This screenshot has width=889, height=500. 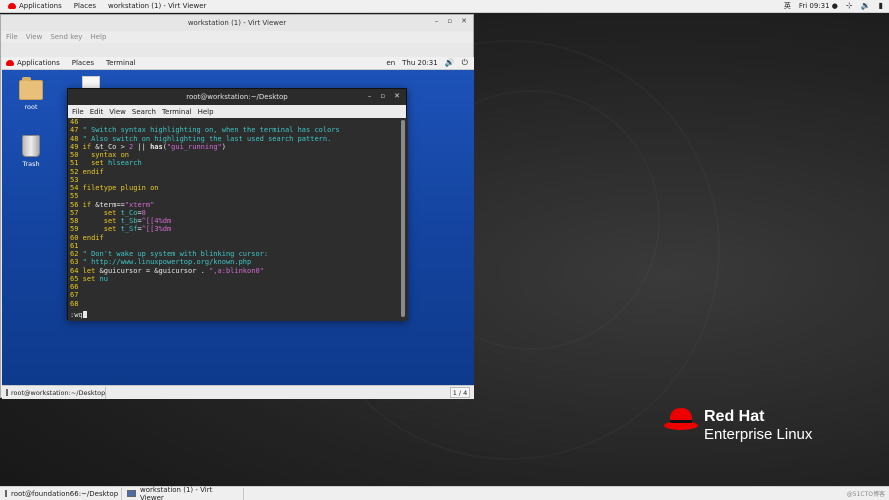 What do you see at coordinates (177, 112) in the screenshot?
I see `menu-terminal: Terminal` at bounding box center [177, 112].